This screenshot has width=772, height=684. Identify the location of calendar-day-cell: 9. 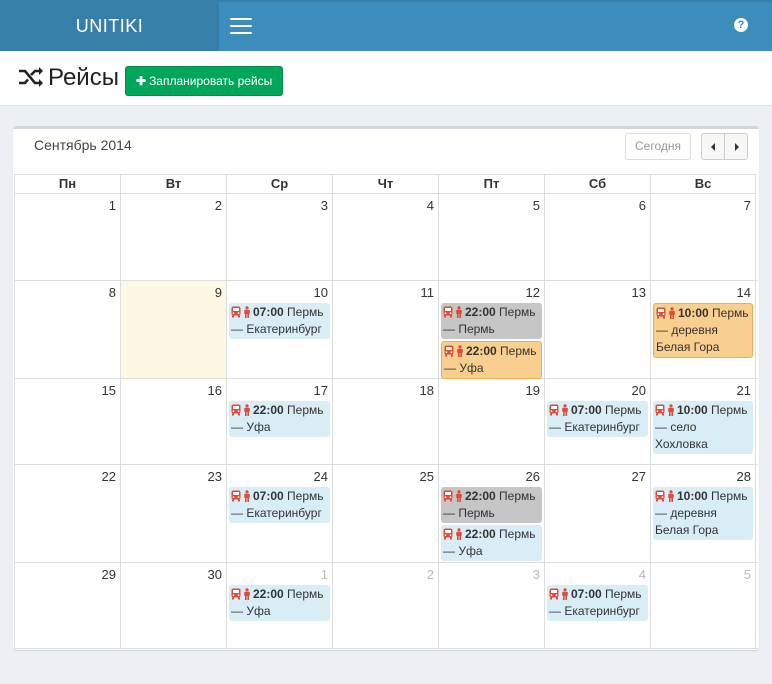
(173, 329).